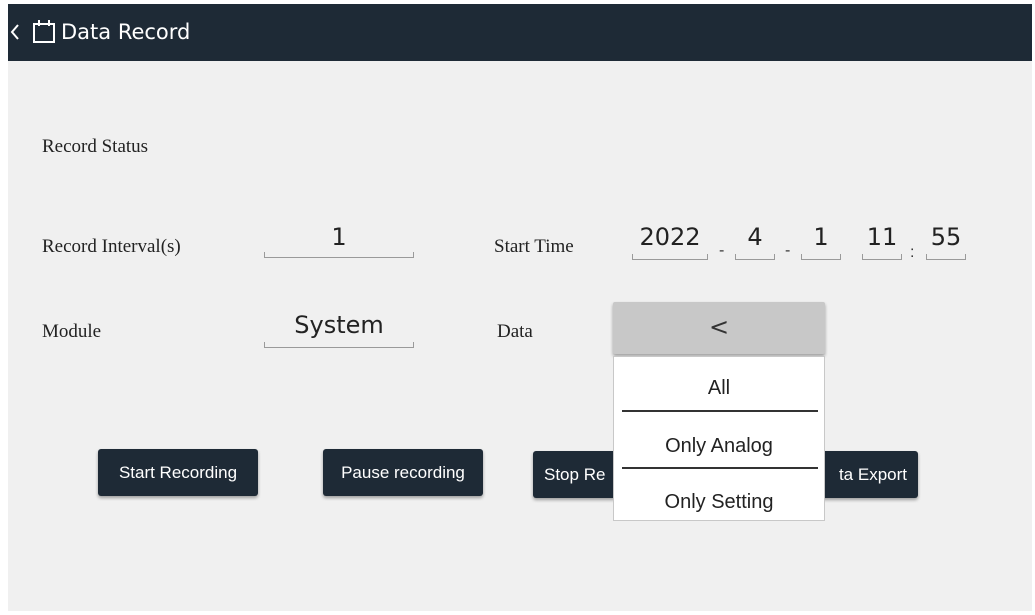 This screenshot has width=1035, height=615. I want to click on record-interval-value: 1, so click(339, 237).